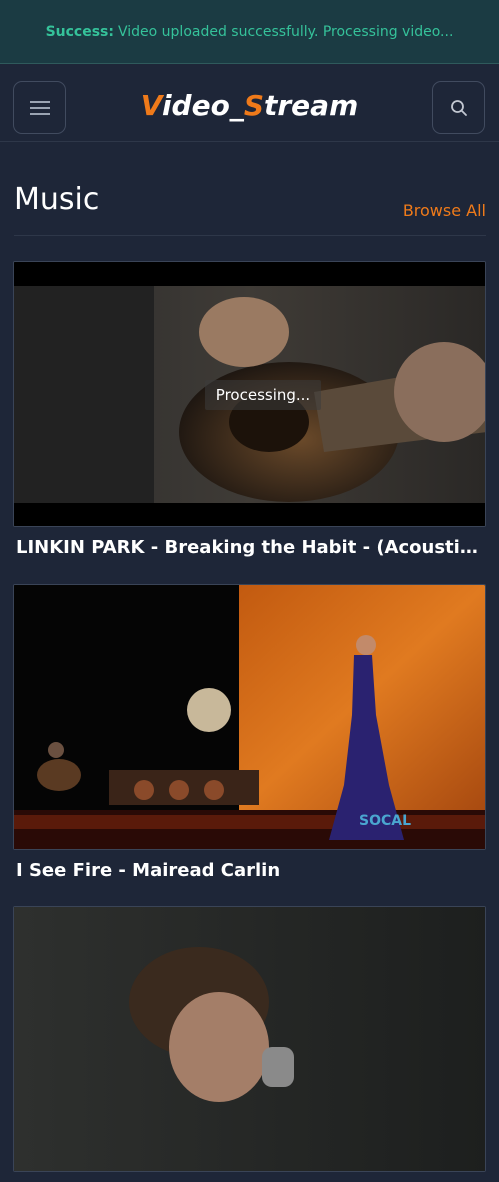 The width and height of the screenshot is (499, 1182). I want to click on video-title: I See Fire - Mairead Carlin, so click(250, 870).